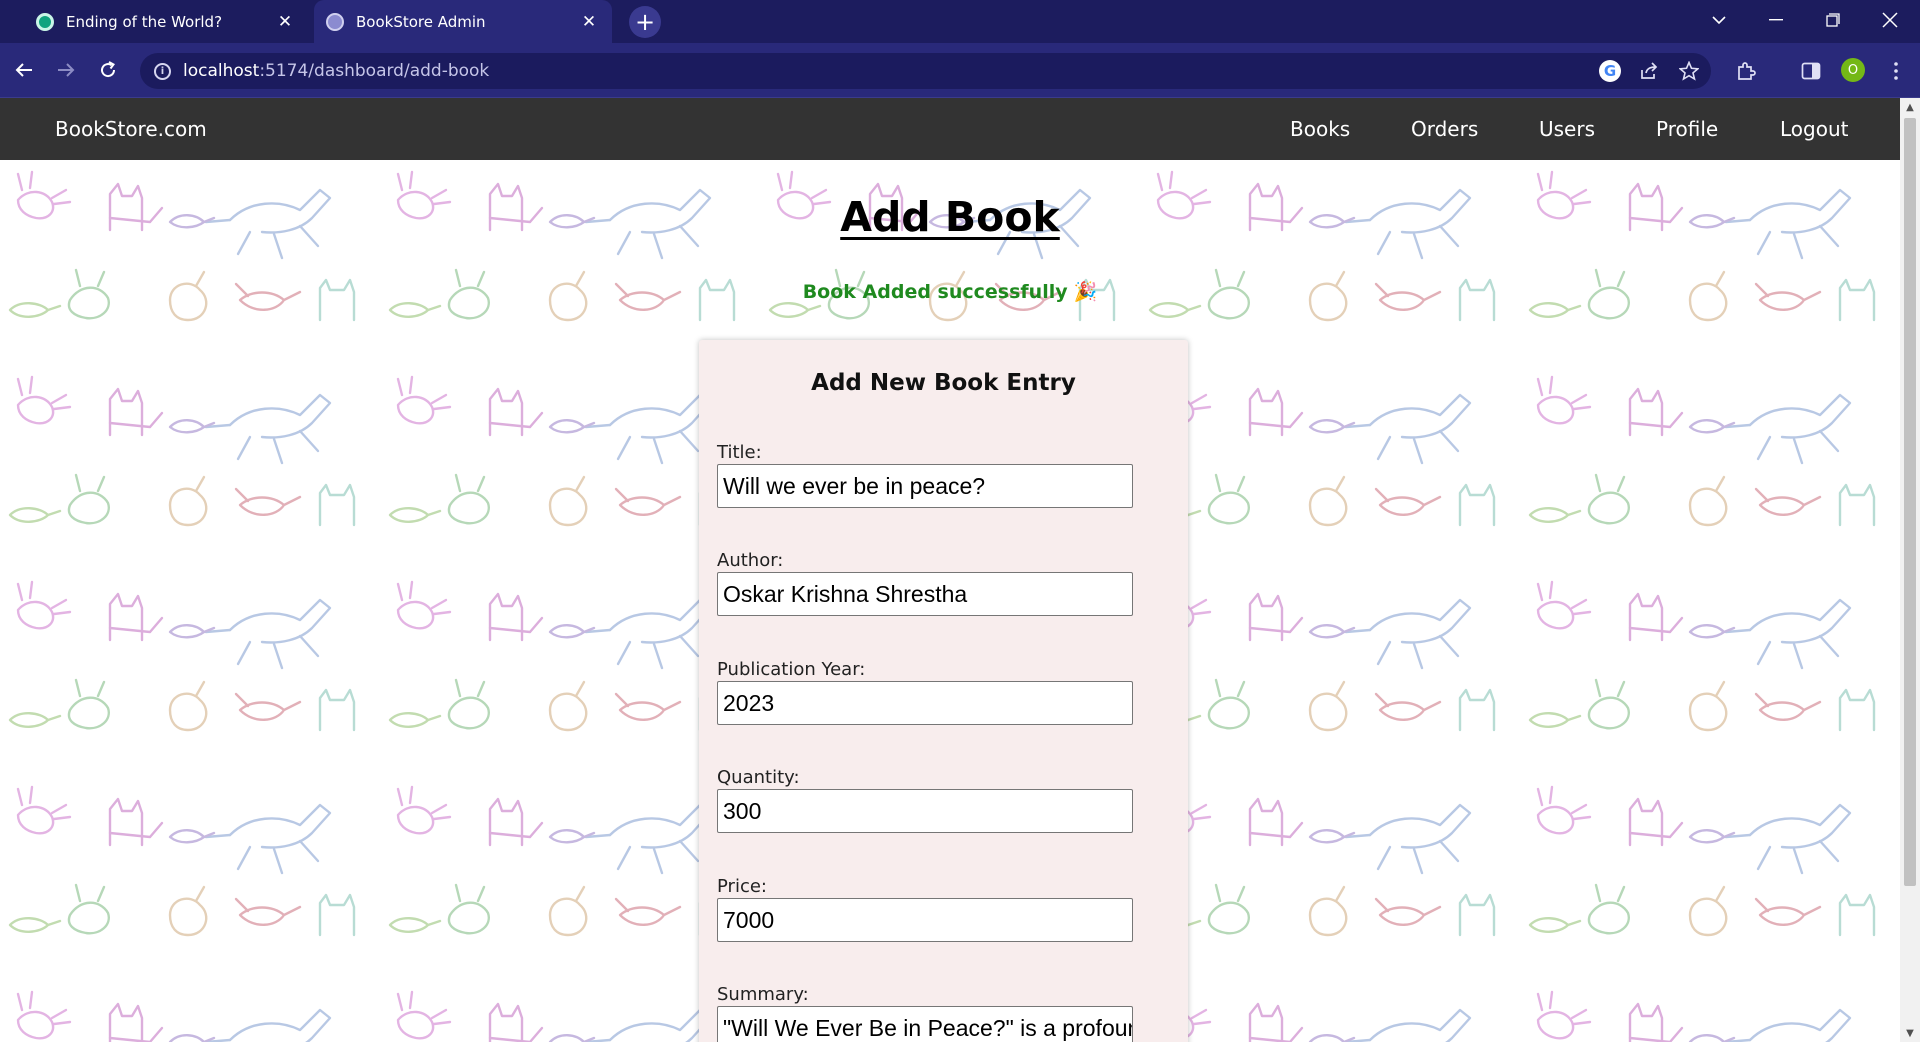 The image size is (1920, 1042). Describe the element at coordinates (645, 22) in the screenshot. I see `new-tab-button: +` at that location.